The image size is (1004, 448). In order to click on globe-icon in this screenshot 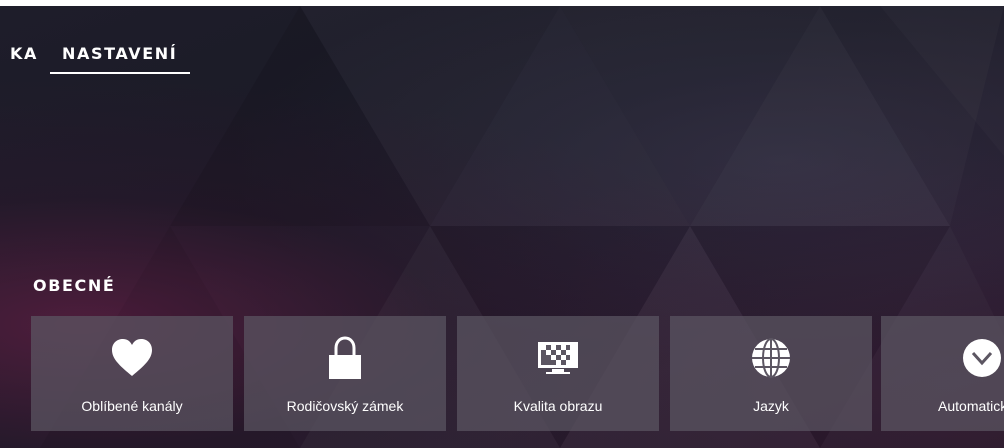, I will do `click(771, 358)`.